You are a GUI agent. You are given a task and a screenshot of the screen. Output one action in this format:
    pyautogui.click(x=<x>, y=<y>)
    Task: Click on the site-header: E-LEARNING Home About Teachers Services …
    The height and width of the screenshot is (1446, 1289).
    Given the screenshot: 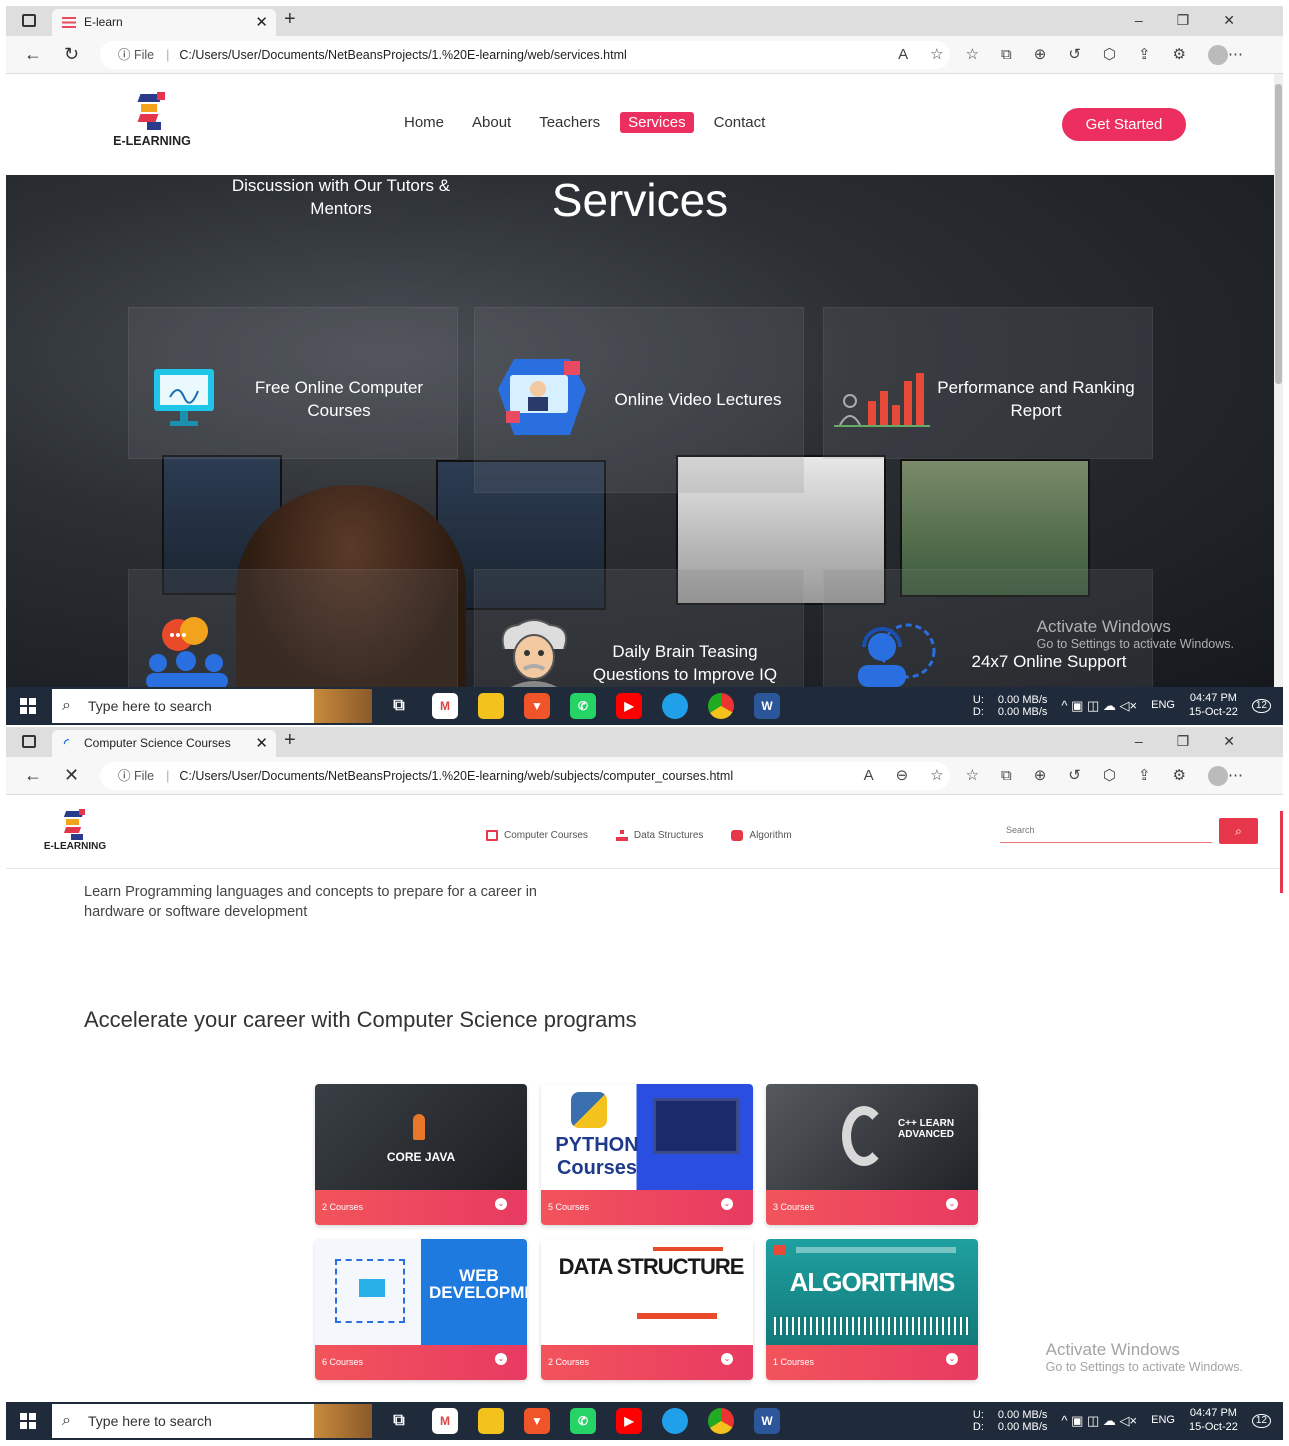 What is the action you would take?
    pyautogui.click(x=644, y=124)
    